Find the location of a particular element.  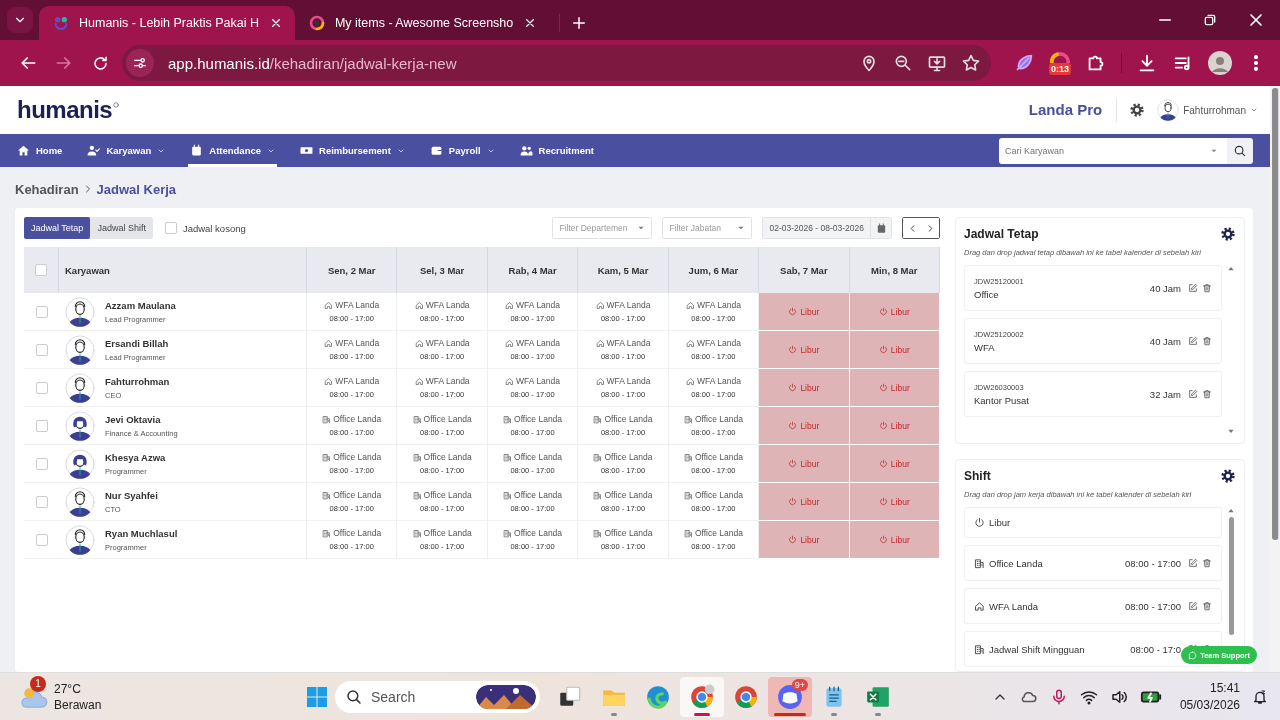

profile-avatar-icon is located at coordinates (1220, 63).